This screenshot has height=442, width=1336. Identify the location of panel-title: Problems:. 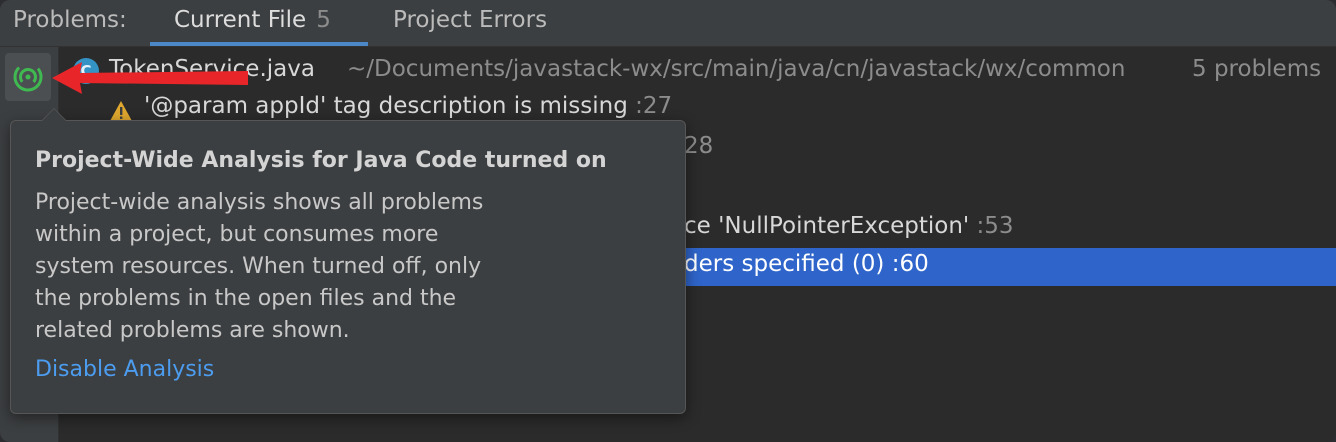
(70, 20).